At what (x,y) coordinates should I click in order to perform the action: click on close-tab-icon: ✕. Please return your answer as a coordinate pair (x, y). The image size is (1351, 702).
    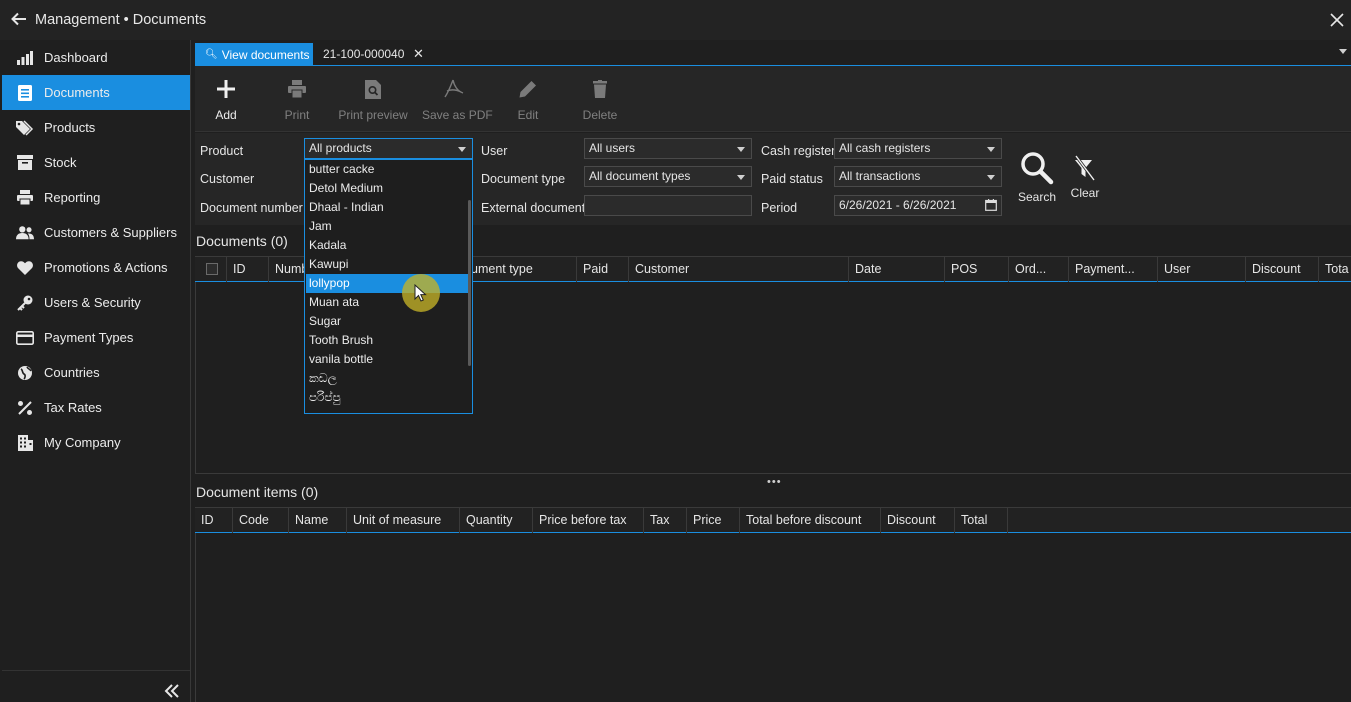
    Looking at the image, I should click on (418, 54).